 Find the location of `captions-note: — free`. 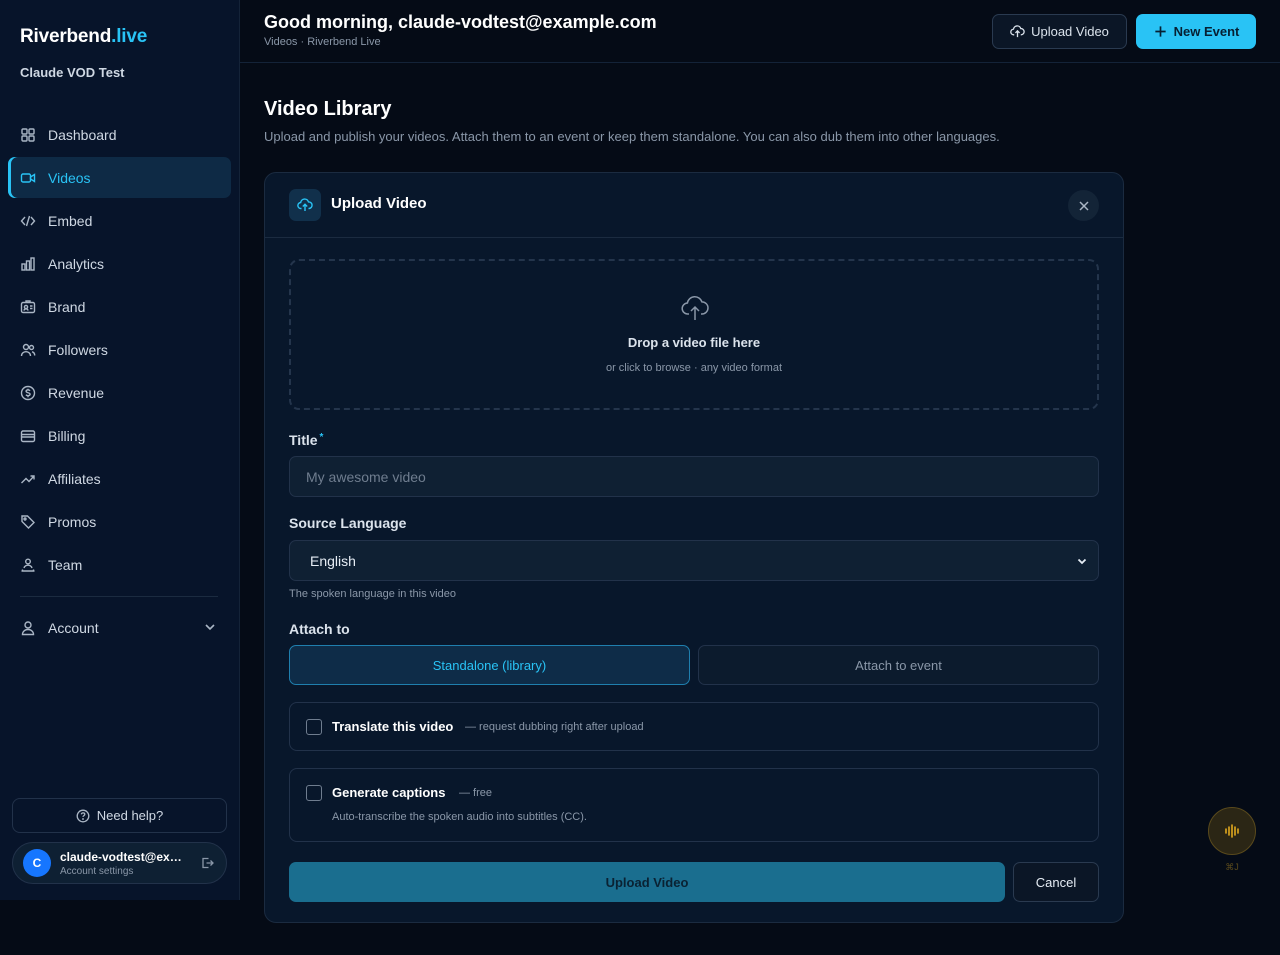

captions-note: — free is located at coordinates (476, 793).